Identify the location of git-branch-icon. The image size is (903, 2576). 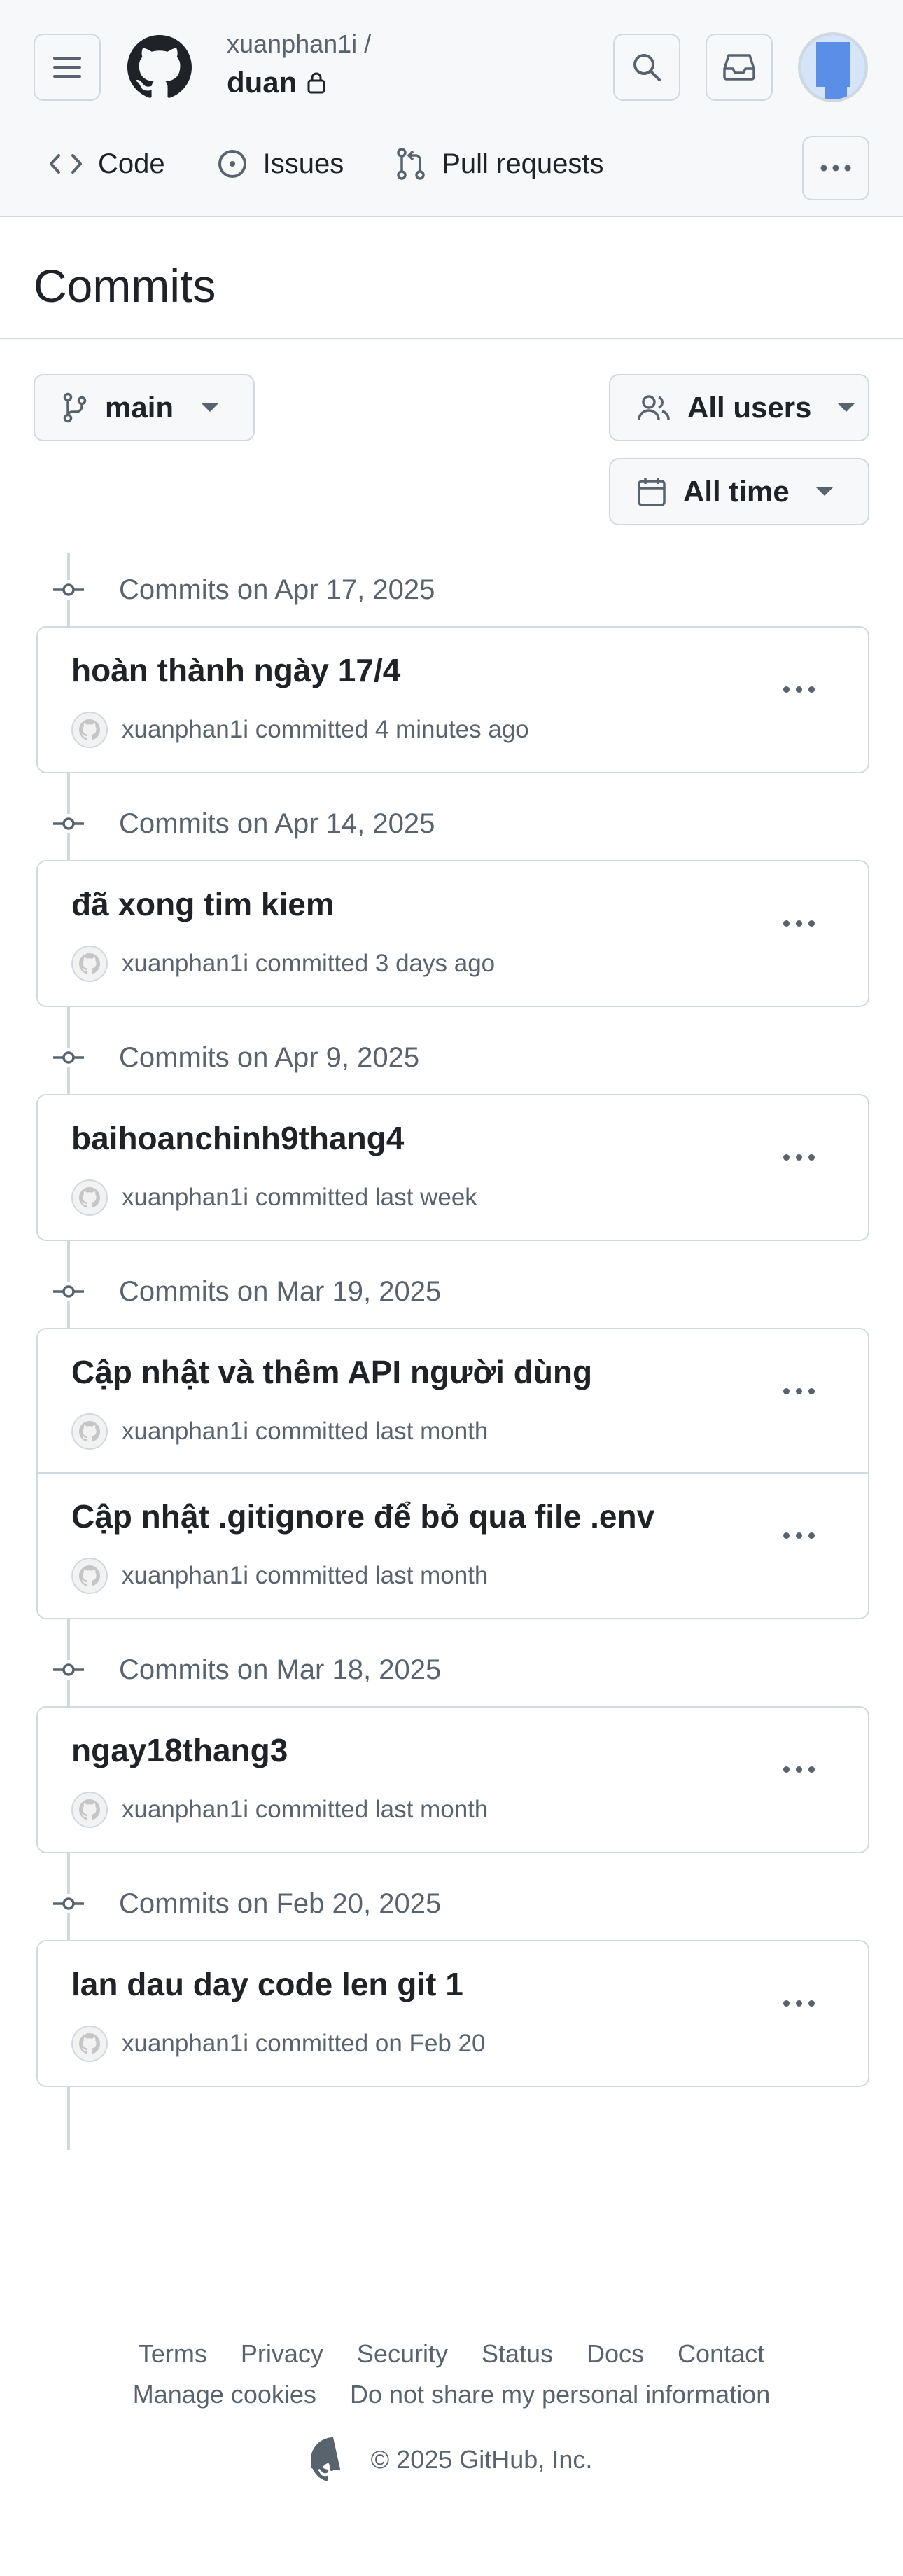
(75, 407).